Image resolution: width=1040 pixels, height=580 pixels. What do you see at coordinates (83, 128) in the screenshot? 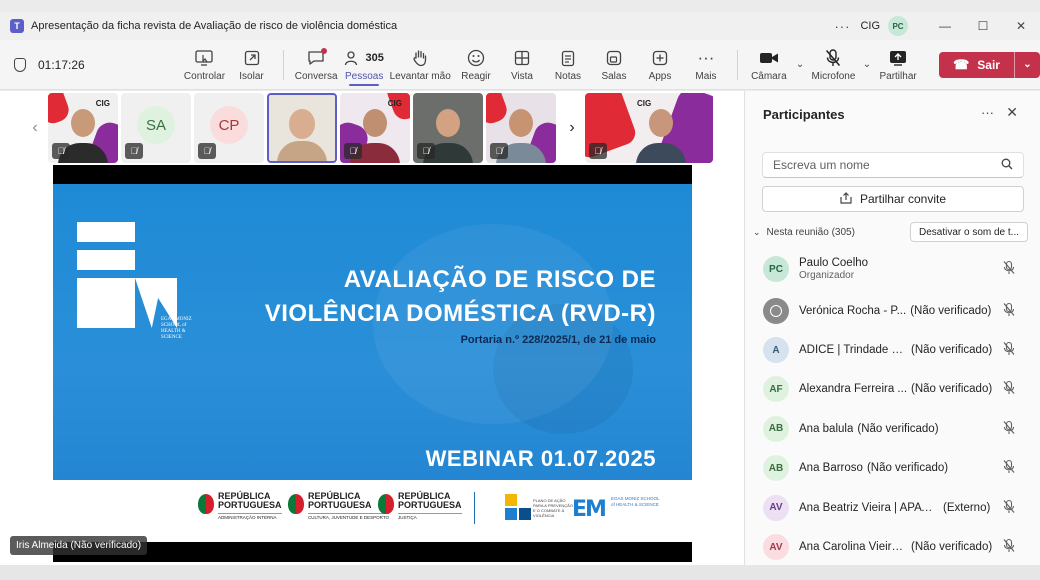
I see `participant-tile-1: CIG 🎙̸` at bounding box center [83, 128].